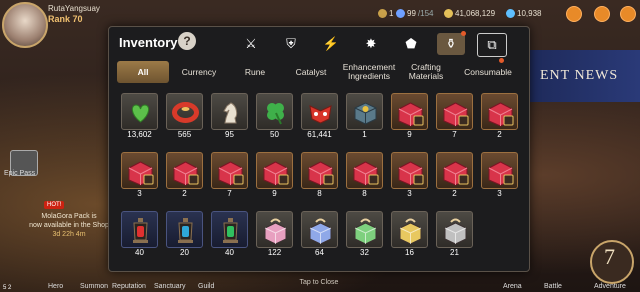 This screenshot has height=292, width=640. Describe the element at coordinates (319, 229) in the screenshot. I see `blue-gift-box-icon` at that location.